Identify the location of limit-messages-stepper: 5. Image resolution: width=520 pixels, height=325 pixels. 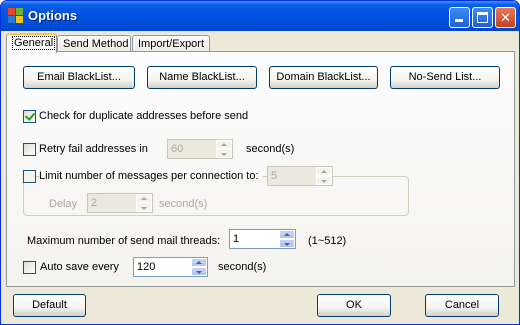
(300, 176).